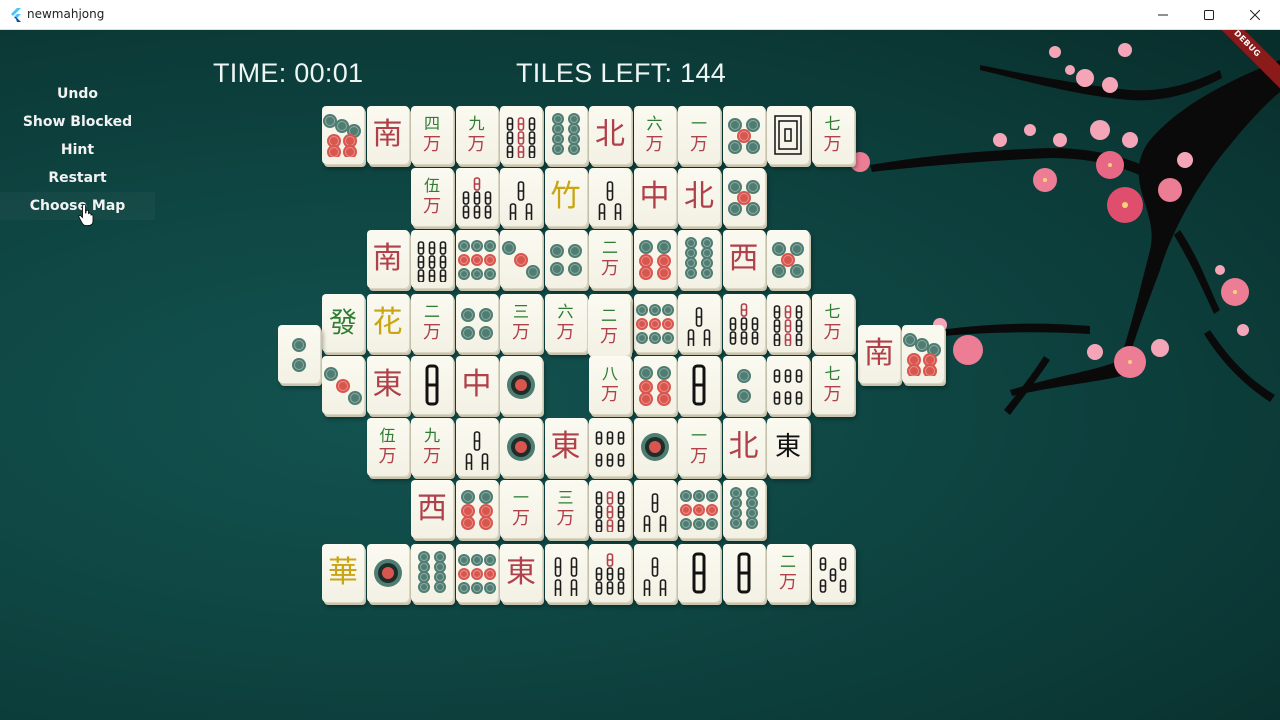  What do you see at coordinates (789, 137) in the screenshot?
I see `mahjong-tile-dragon` at bounding box center [789, 137].